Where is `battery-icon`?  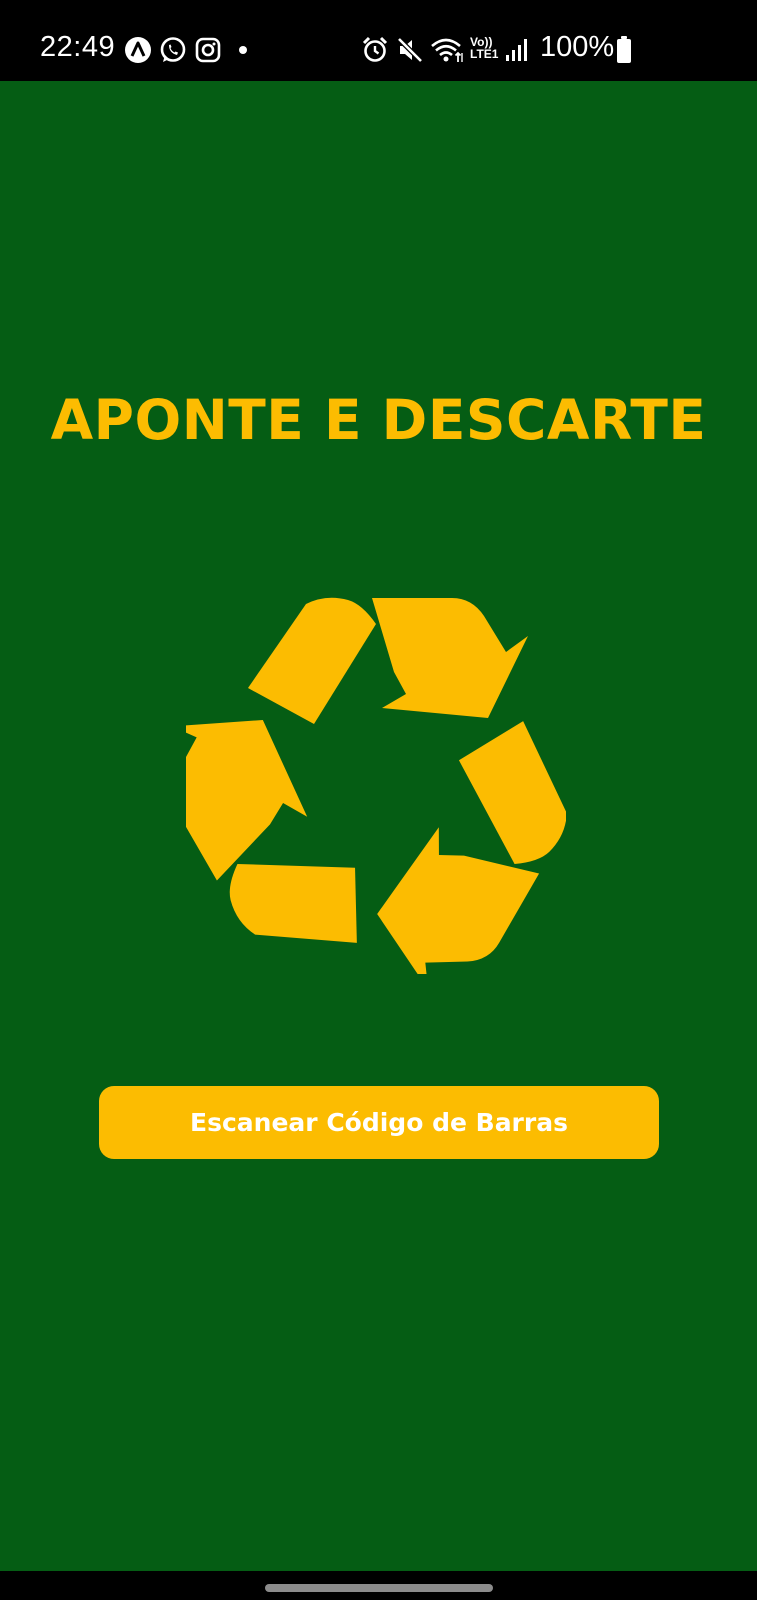 battery-icon is located at coordinates (624, 49).